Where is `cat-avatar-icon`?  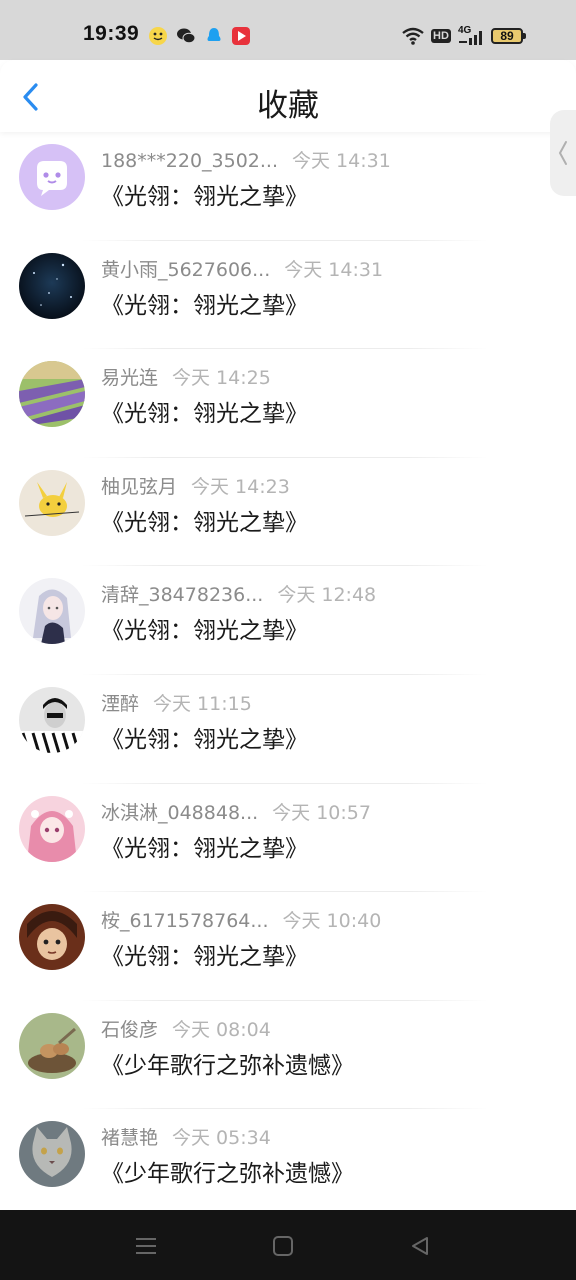
cat-avatar-icon is located at coordinates (52, 1154).